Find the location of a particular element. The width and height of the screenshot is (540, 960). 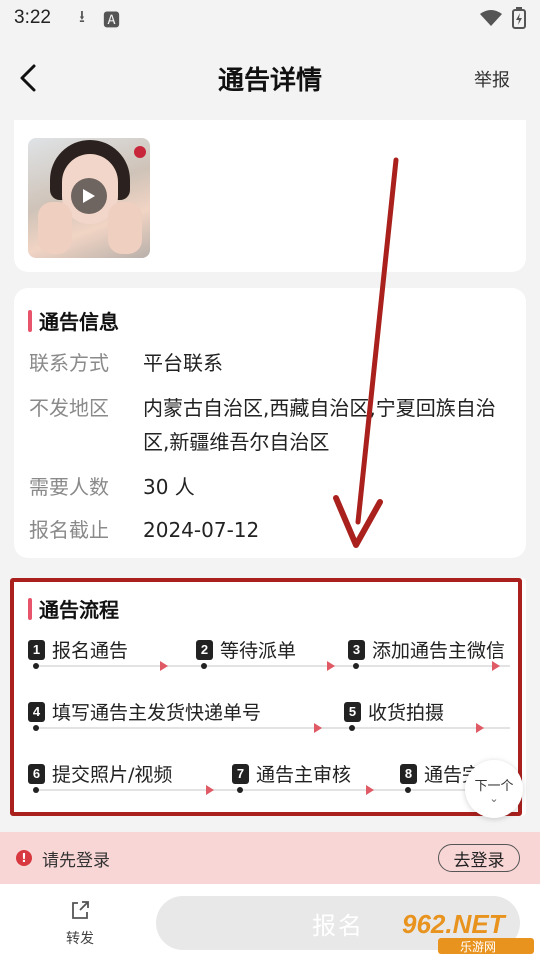

flow-section-header: 通告流程 is located at coordinates (73, 608).